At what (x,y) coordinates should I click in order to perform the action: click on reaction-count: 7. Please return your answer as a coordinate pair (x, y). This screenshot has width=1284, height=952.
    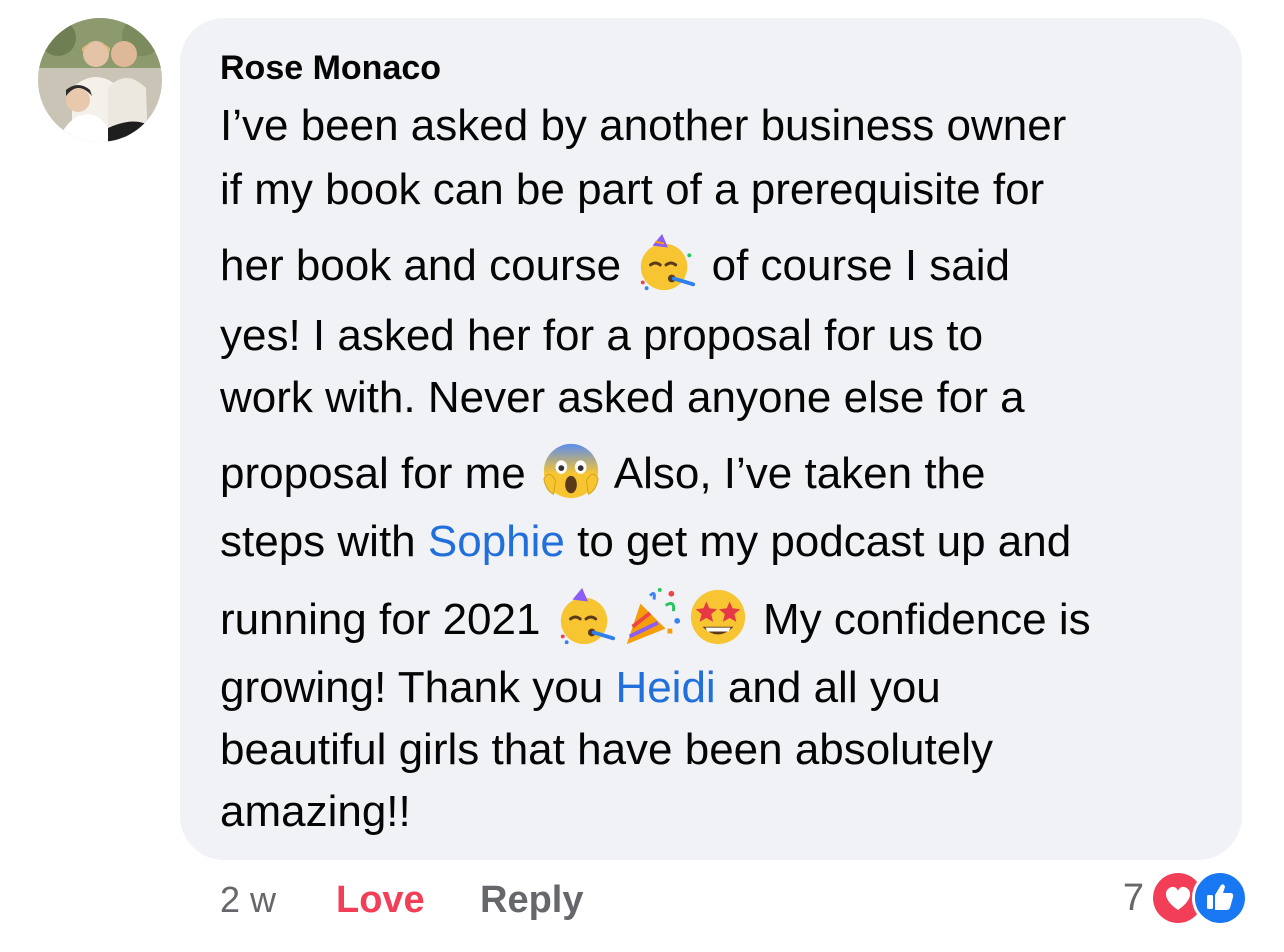
    Looking at the image, I should click on (1133, 897).